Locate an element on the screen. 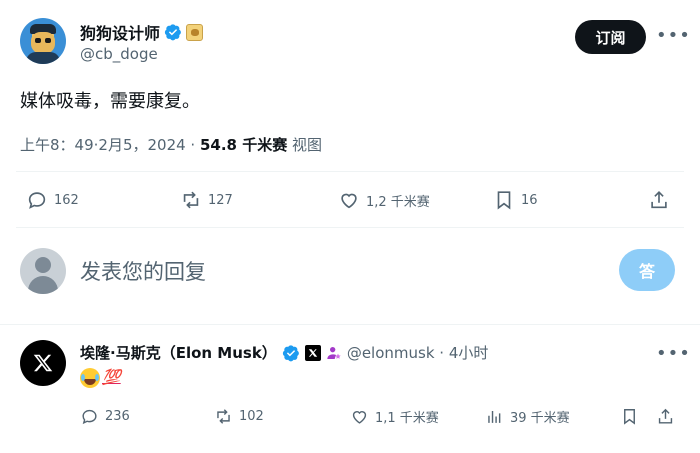 Image resolution: width=700 pixels, height=453 pixels. reply-like-count: 1,1 千米赛 is located at coordinates (407, 418).